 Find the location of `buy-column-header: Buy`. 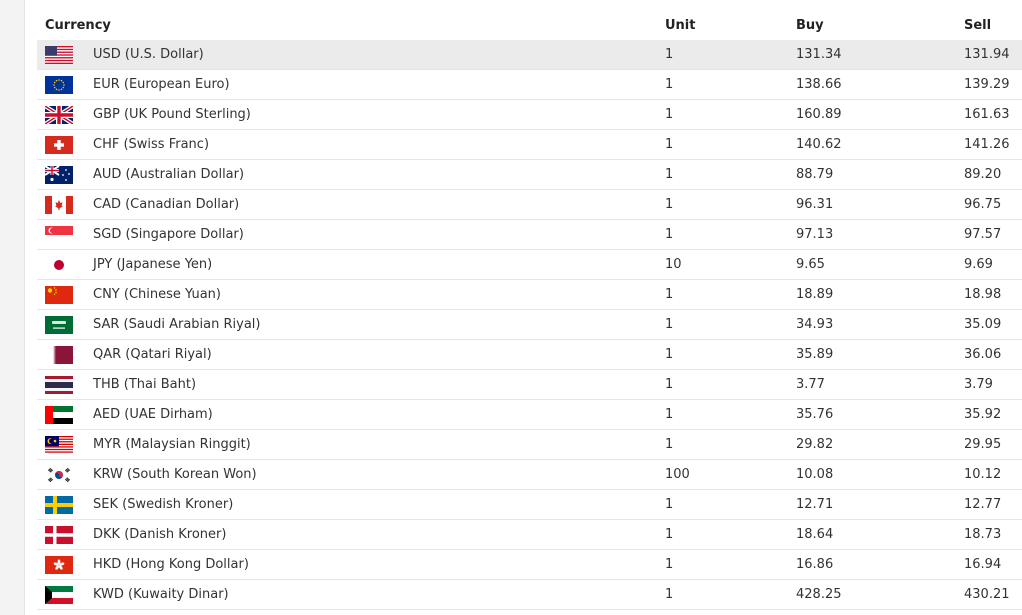

buy-column-header: Buy is located at coordinates (810, 25).